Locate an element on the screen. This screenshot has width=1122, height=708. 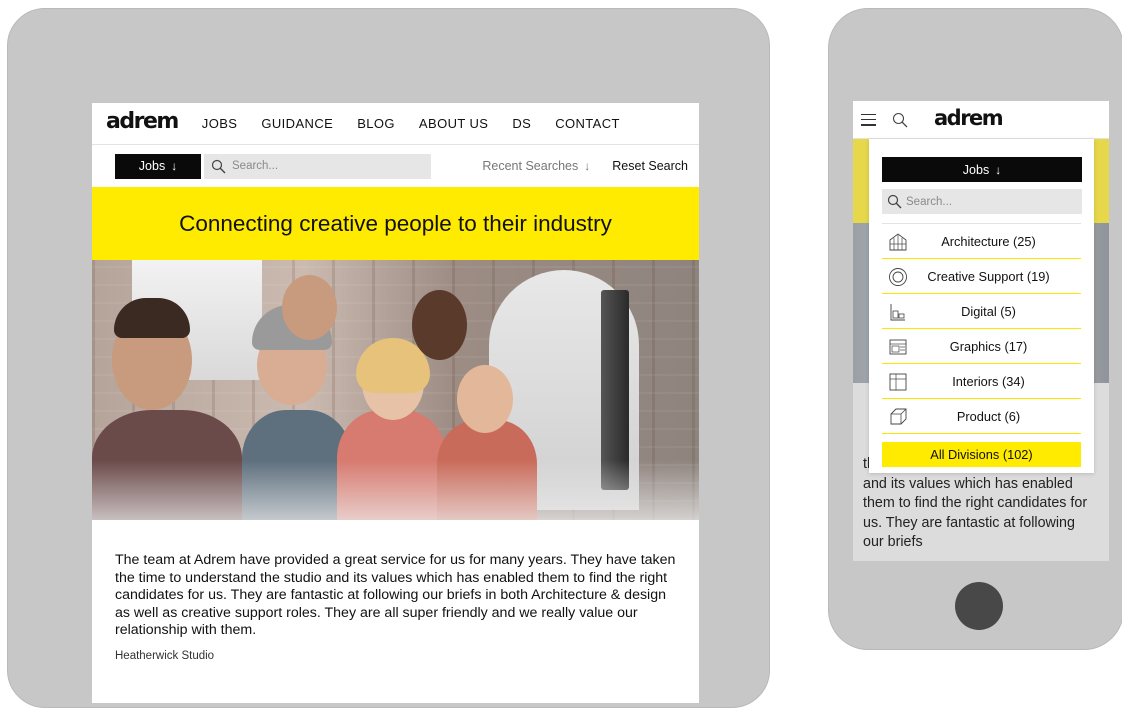
nav-ds: DS is located at coordinates (521, 123).